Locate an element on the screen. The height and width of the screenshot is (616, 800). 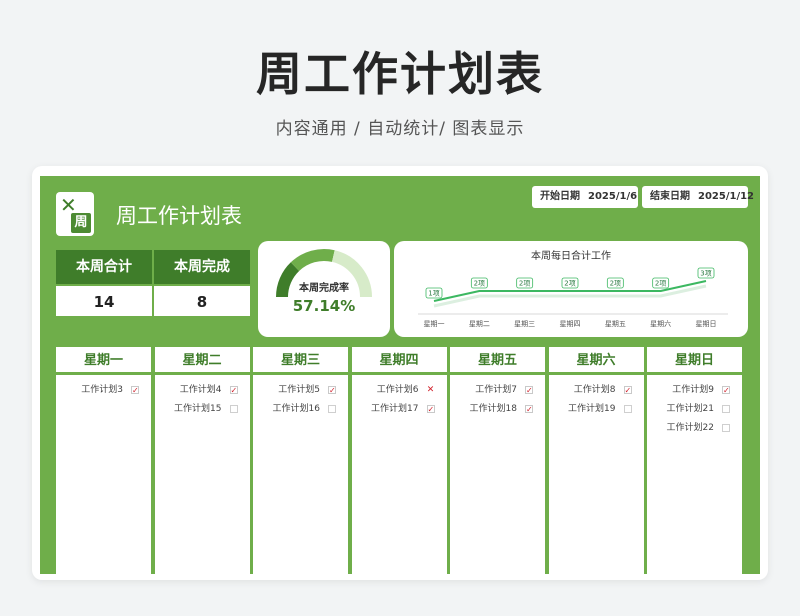
x-tick-label: 星期六 is located at coordinates (660, 323).